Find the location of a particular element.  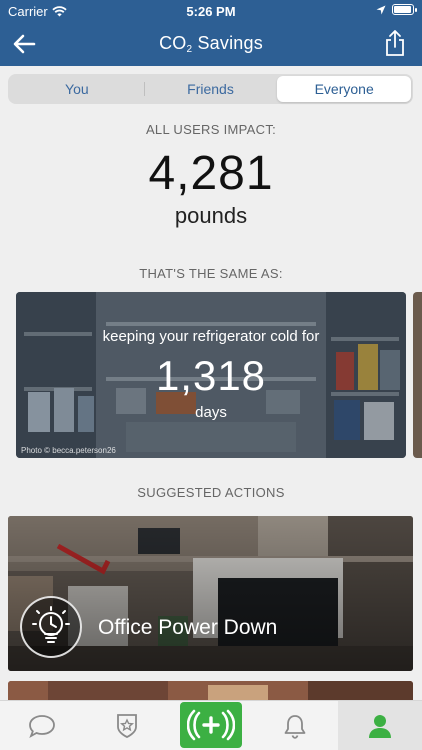

action-title: Office Power Down is located at coordinates (188, 627).